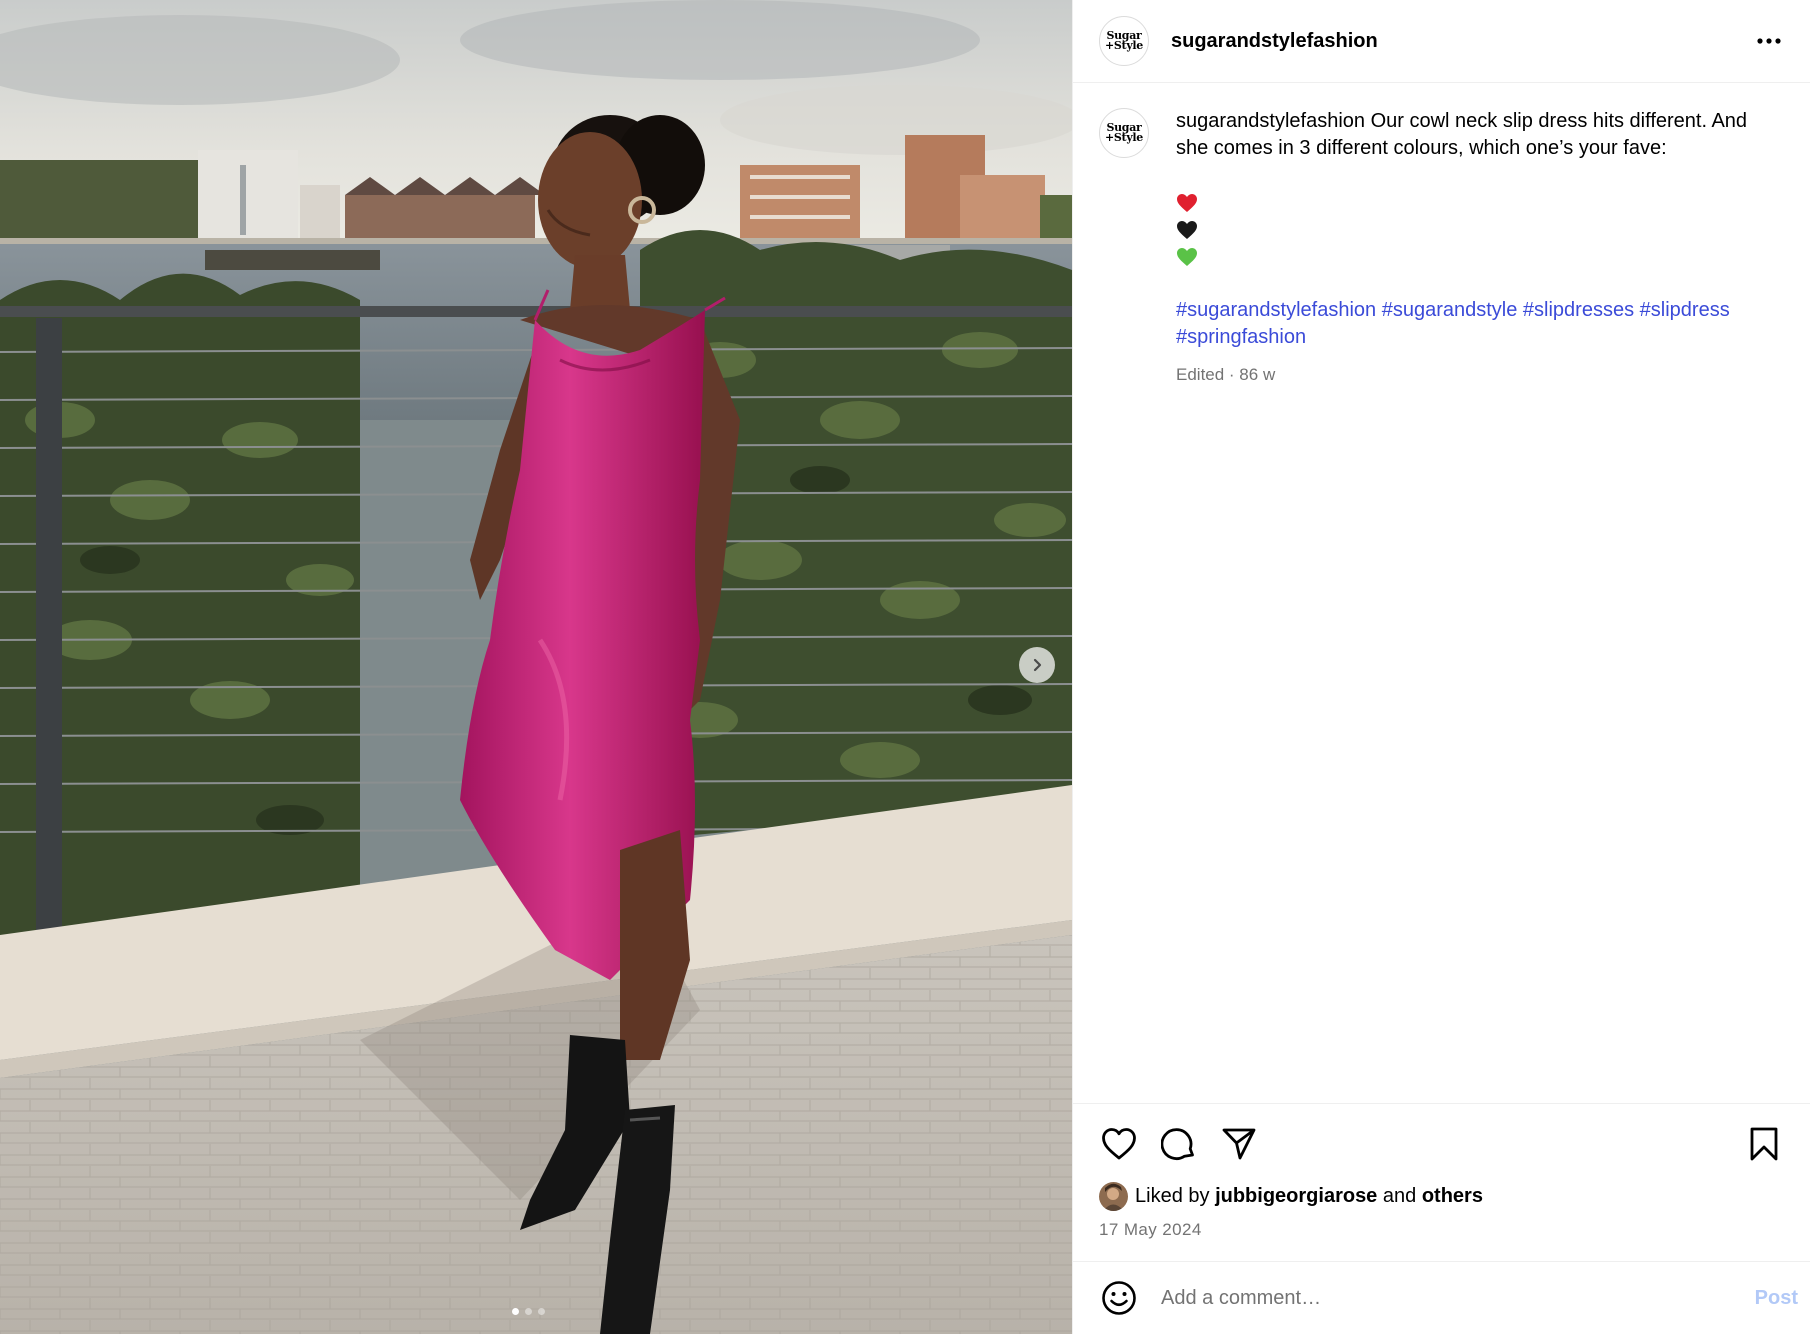 The width and height of the screenshot is (1810, 1334). Describe the element at coordinates (1776, 1298) in the screenshot. I see `post-comment-button: Post` at that location.